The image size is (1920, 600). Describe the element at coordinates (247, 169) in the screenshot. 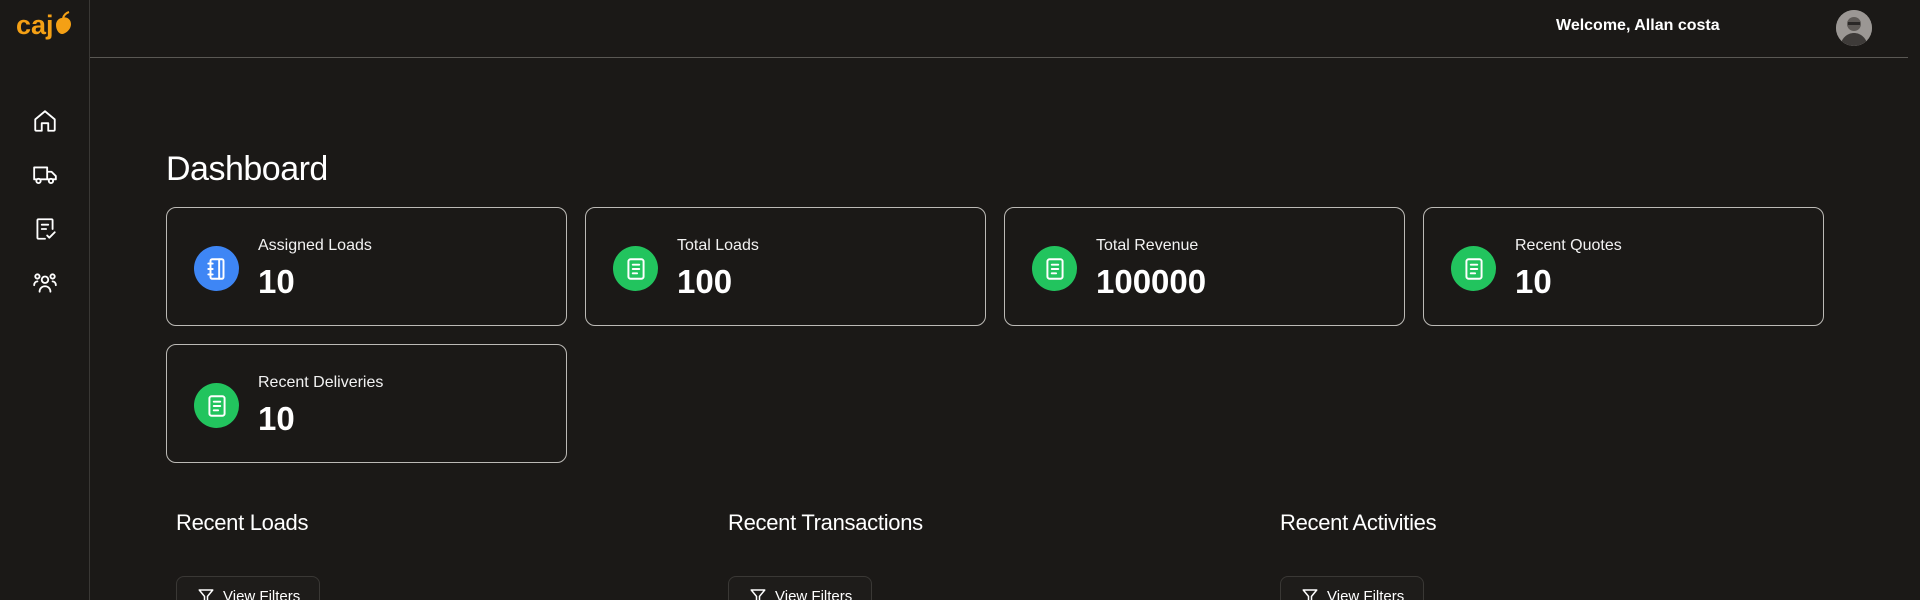

I see `page-title: Dashboard` at that location.